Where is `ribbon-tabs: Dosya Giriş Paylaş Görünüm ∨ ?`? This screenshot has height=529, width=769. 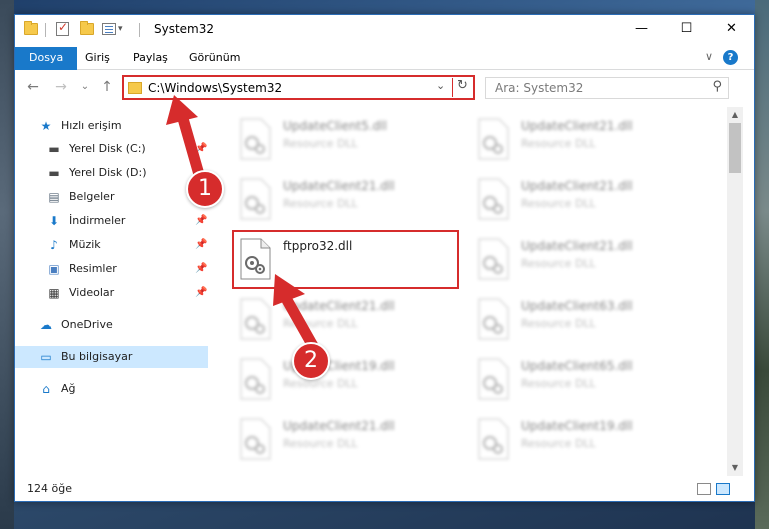 ribbon-tabs: Dosya Giriş Paylaş Görünüm ∨ ? is located at coordinates (384, 57).